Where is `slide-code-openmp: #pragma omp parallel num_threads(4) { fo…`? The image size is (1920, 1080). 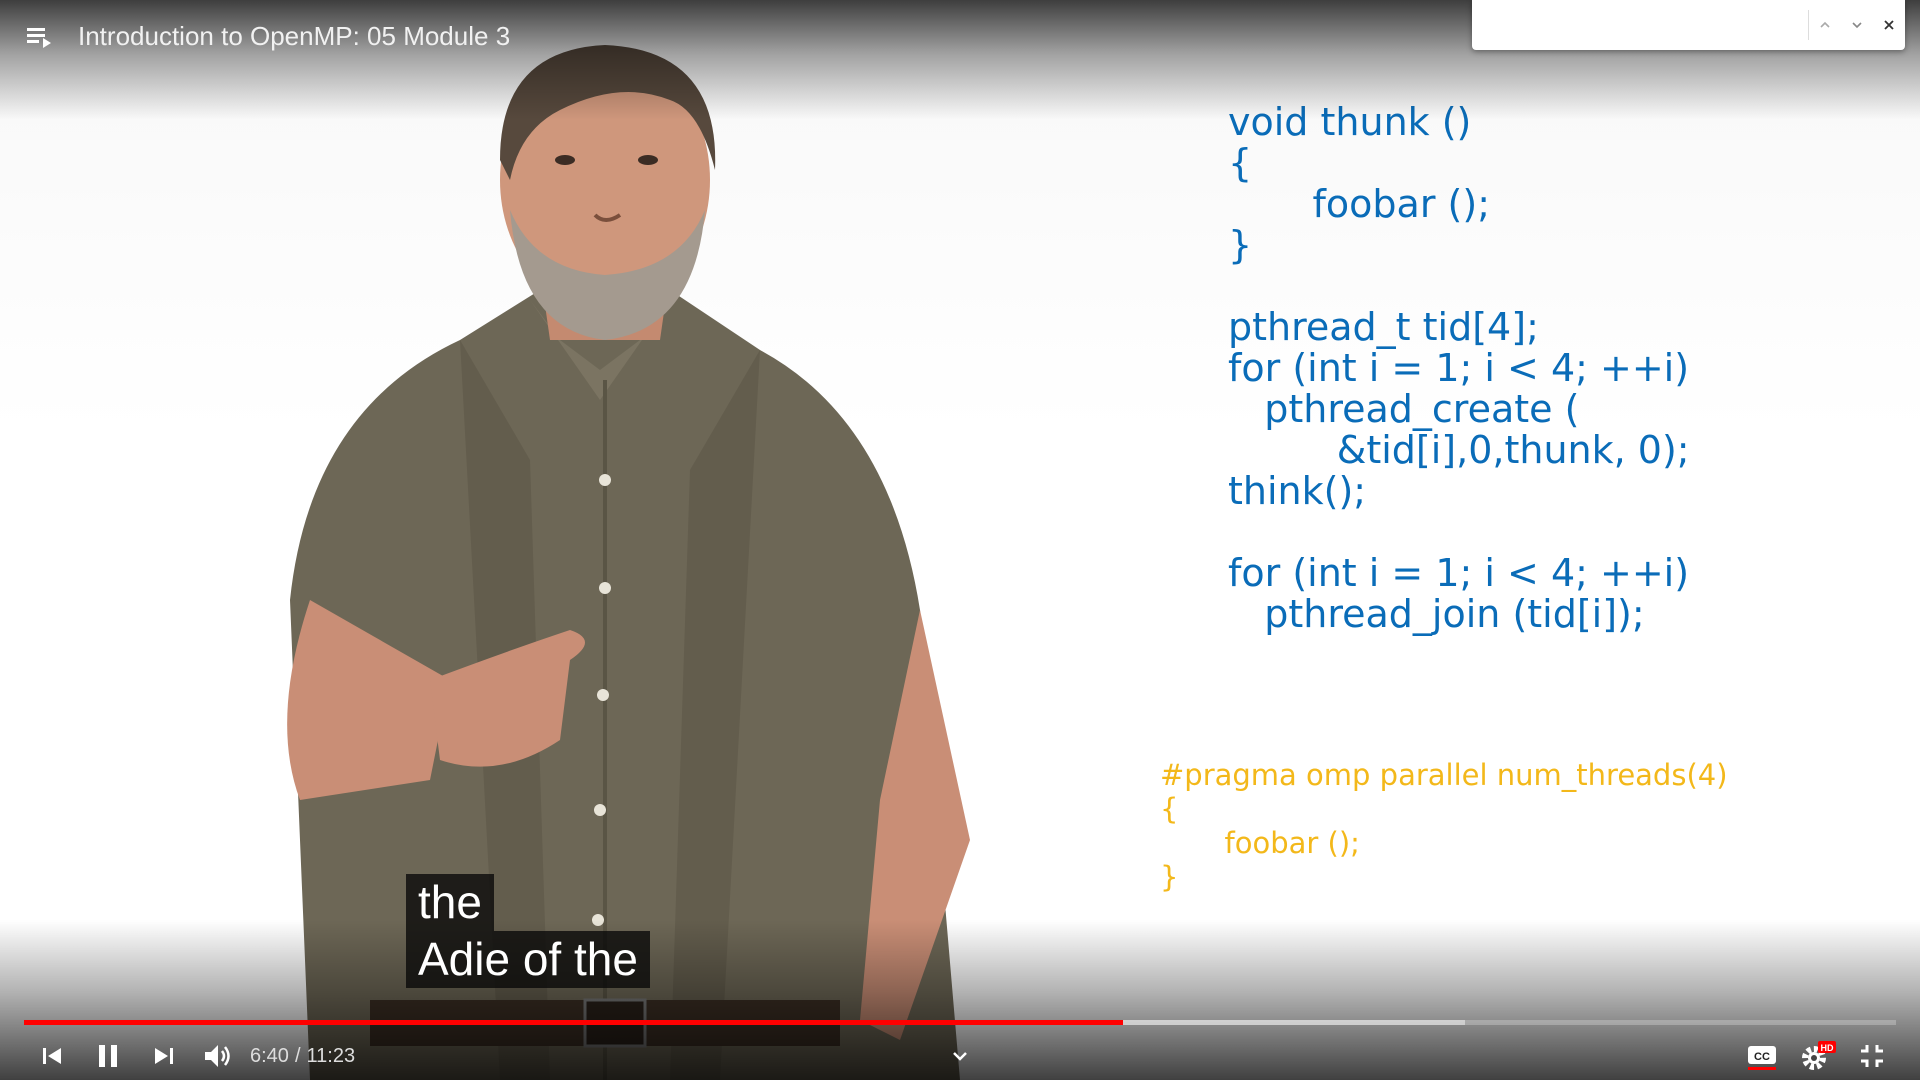 slide-code-openmp: #pragma omp parallel num_threads(4) { fo… is located at coordinates (1444, 826).